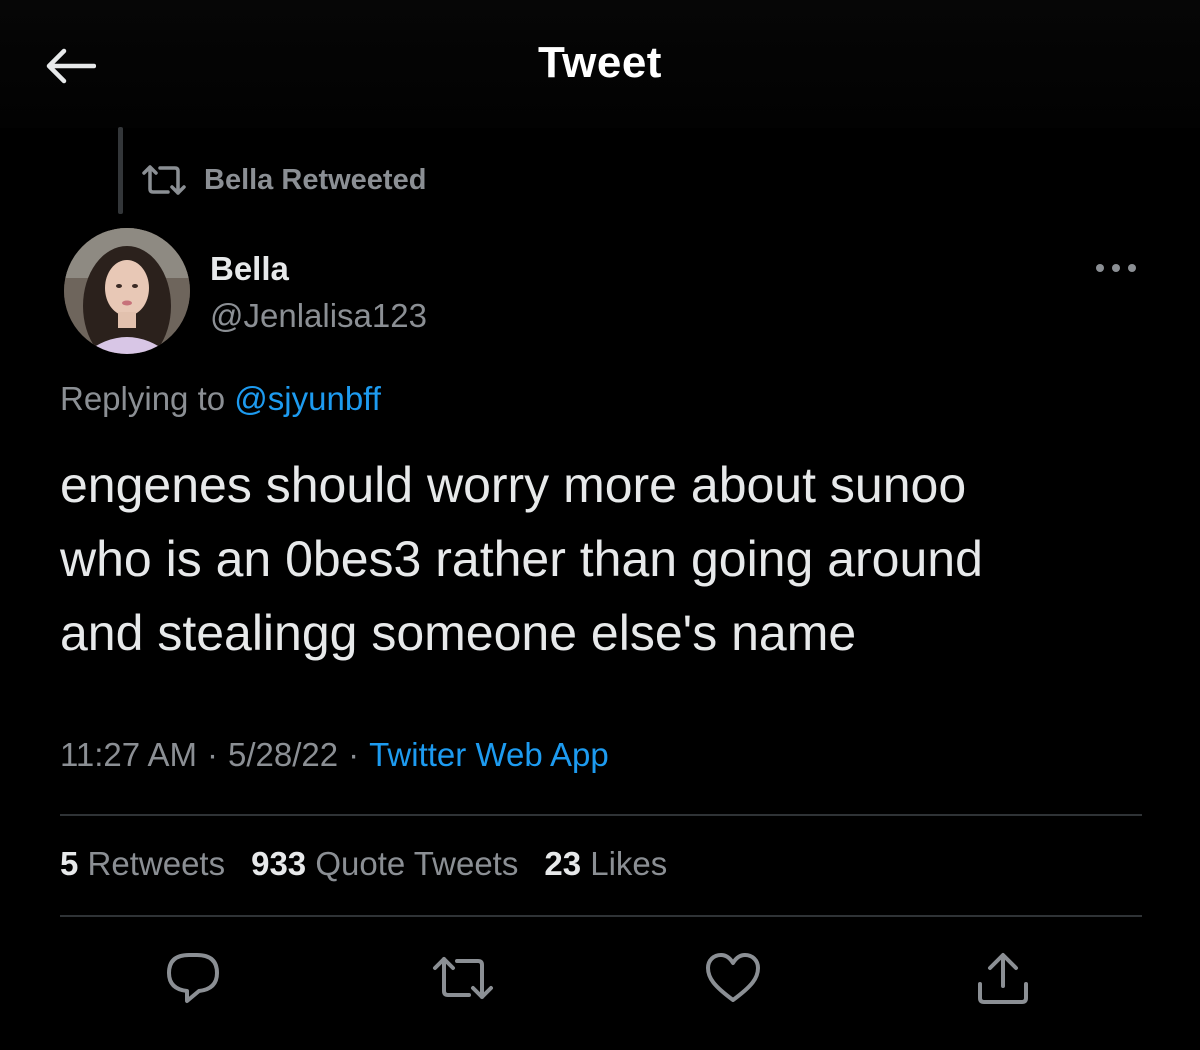 This screenshot has height=1050, width=1200. I want to click on tweet-text-line: engenes should worry more about sunoo, so click(513, 485).